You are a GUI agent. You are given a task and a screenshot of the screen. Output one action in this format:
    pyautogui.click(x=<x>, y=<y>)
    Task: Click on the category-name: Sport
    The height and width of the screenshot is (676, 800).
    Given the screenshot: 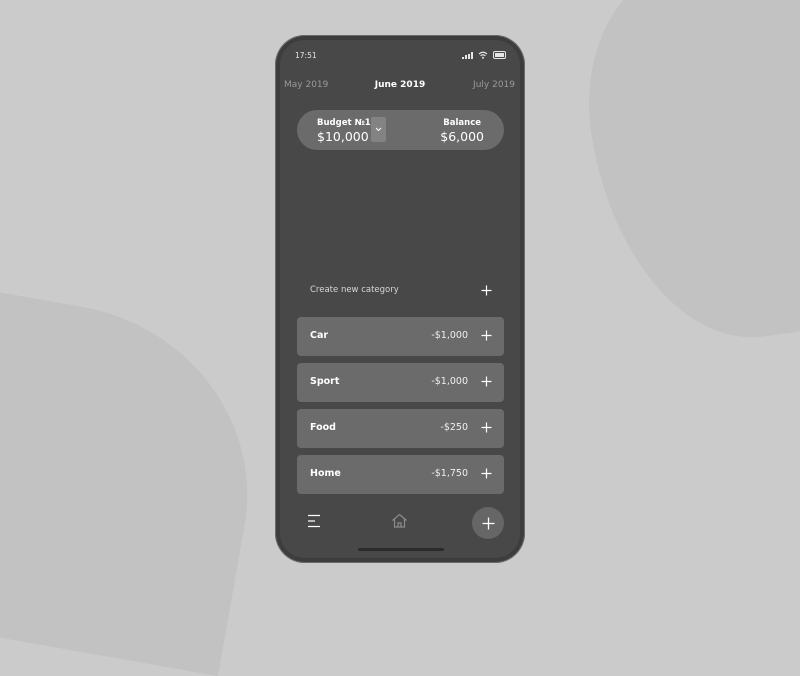 What is the action you would take?
    pyautogui.click(x=325, y=381)
    